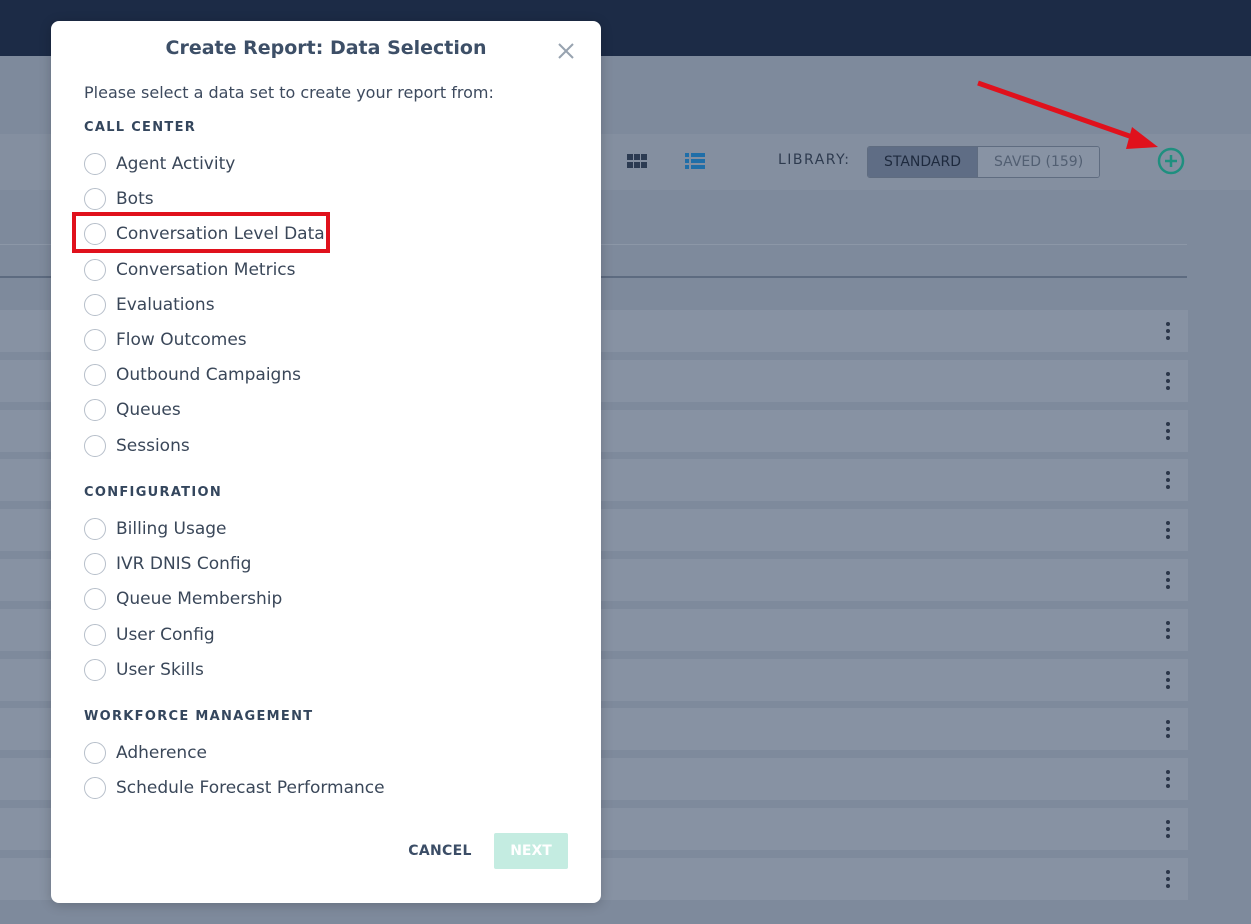 Image resolution: width=1251 pixels, height=924 pixels. I want to click on option-billing-usage: Billing Usage, so click(155, 529).